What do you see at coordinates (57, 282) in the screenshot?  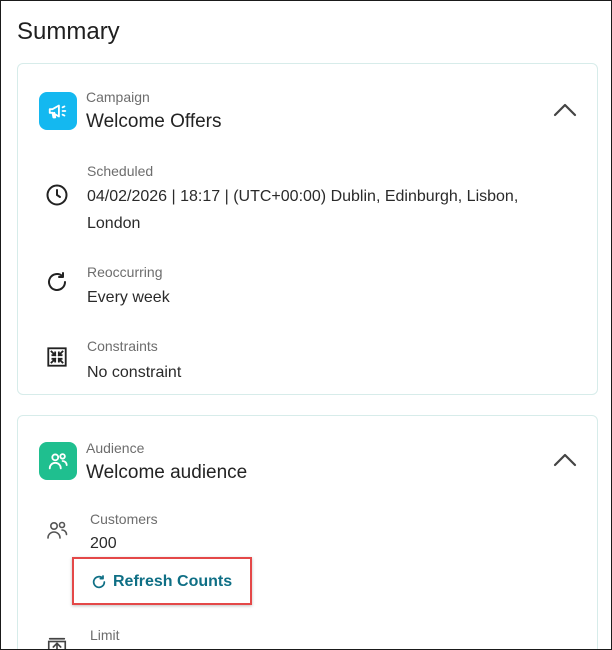 I see `refresh-icon` at bounding box center [57, 282].